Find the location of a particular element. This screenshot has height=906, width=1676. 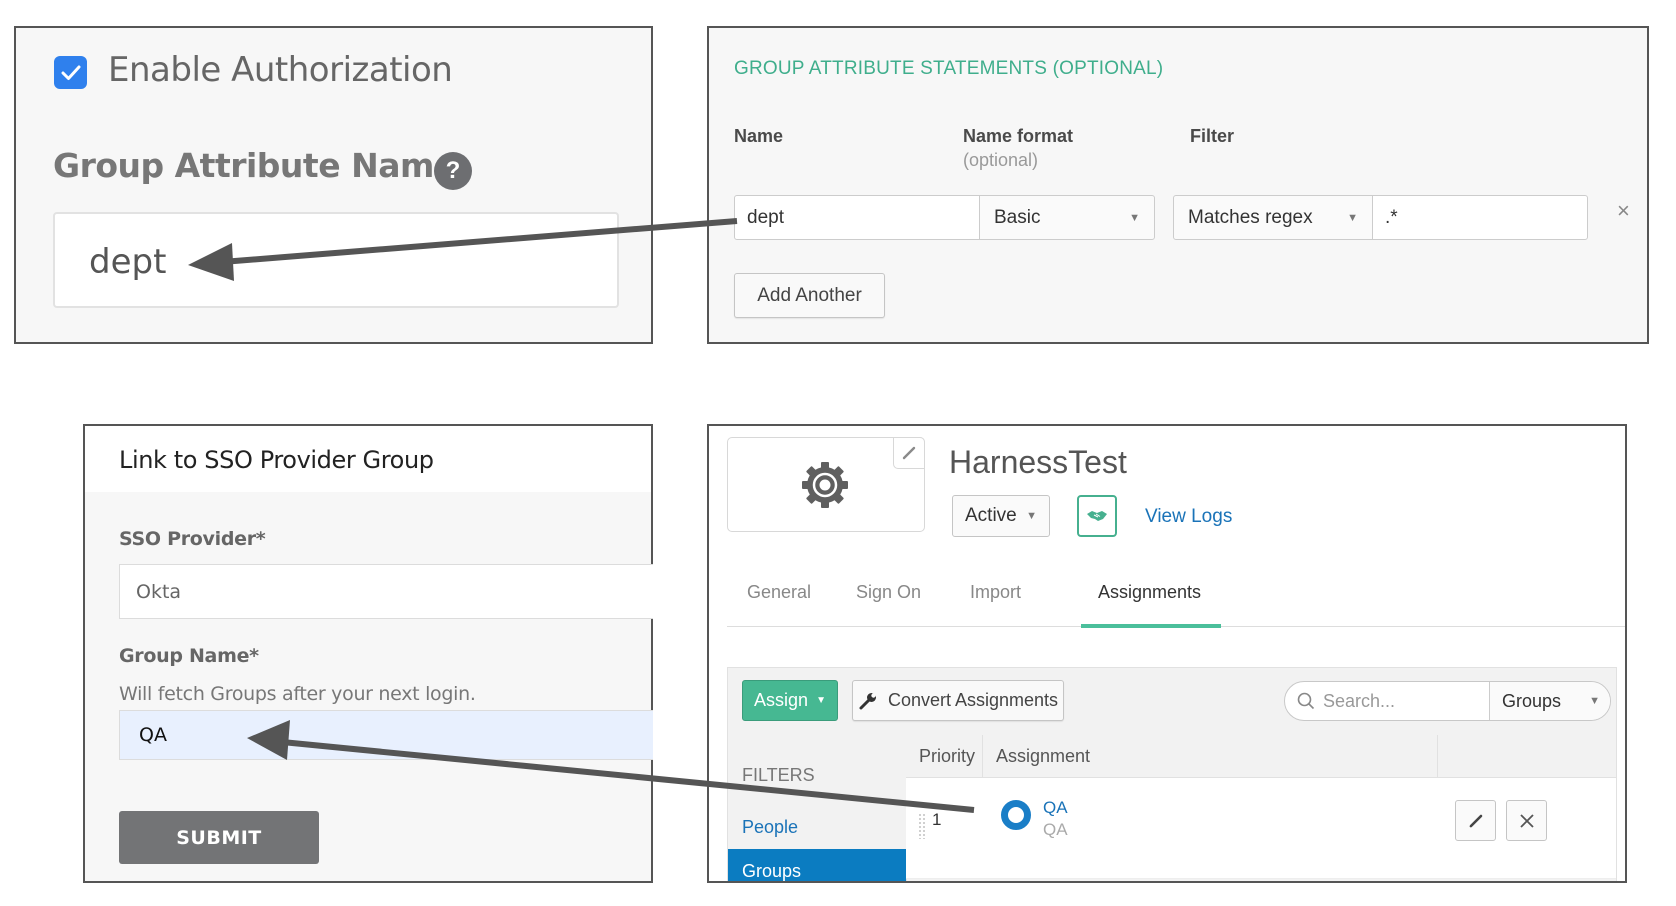

remove-assignment-button is located at coordinates (1526, 820).